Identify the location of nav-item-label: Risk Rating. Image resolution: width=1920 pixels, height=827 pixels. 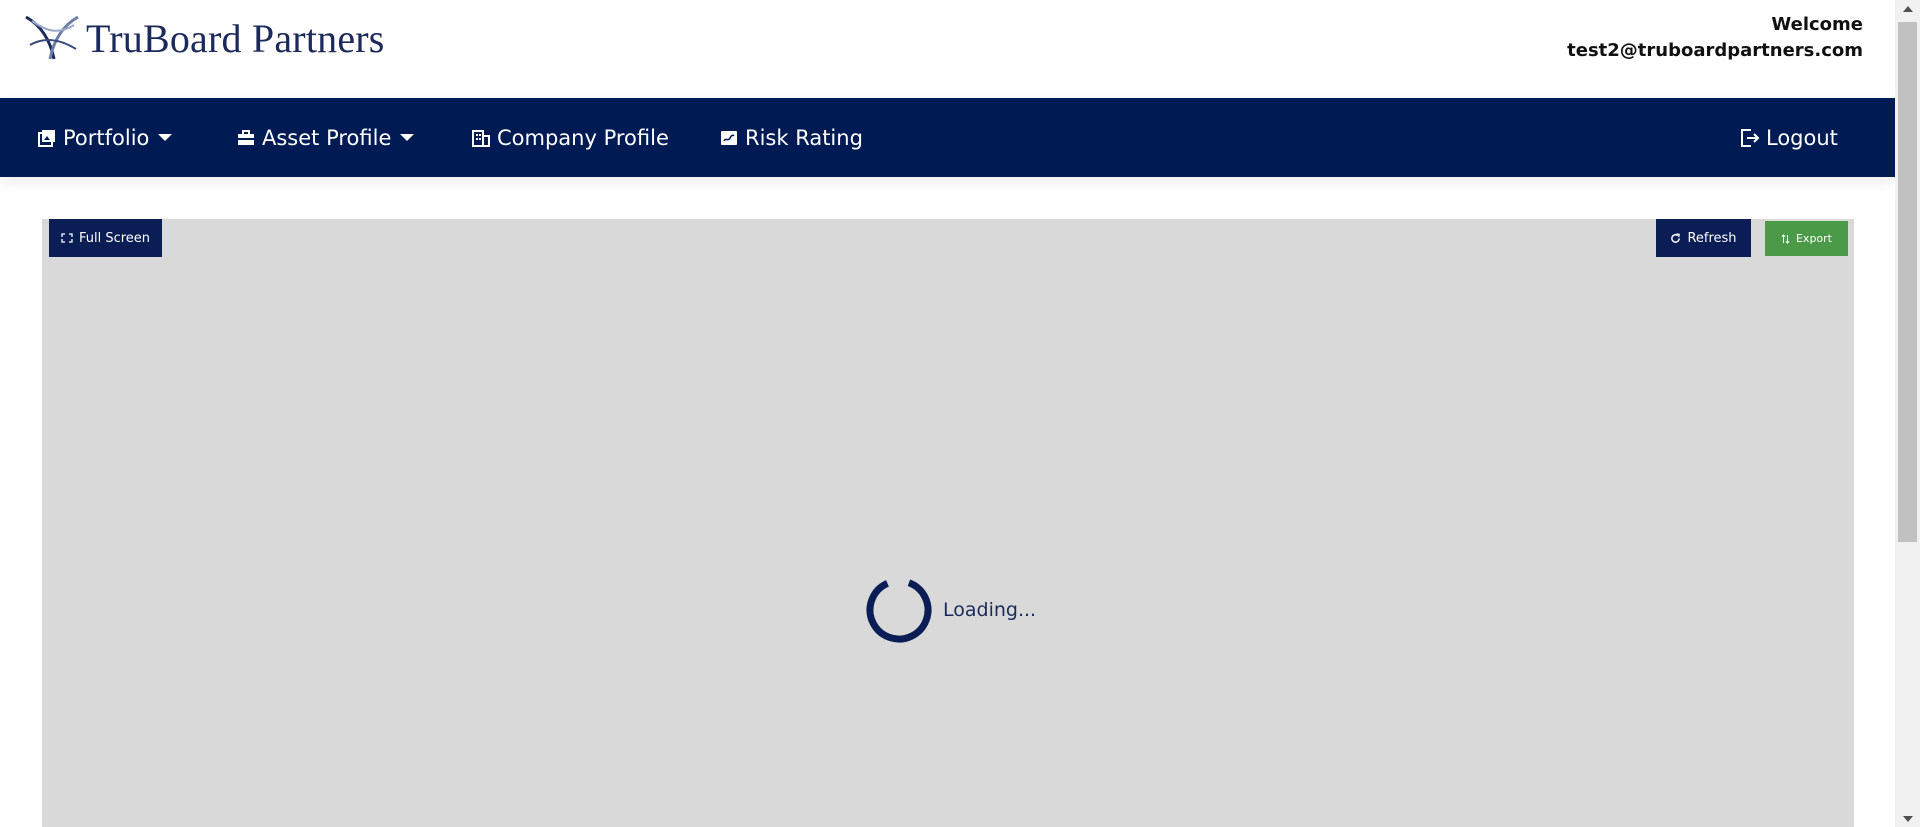
(804, 137).